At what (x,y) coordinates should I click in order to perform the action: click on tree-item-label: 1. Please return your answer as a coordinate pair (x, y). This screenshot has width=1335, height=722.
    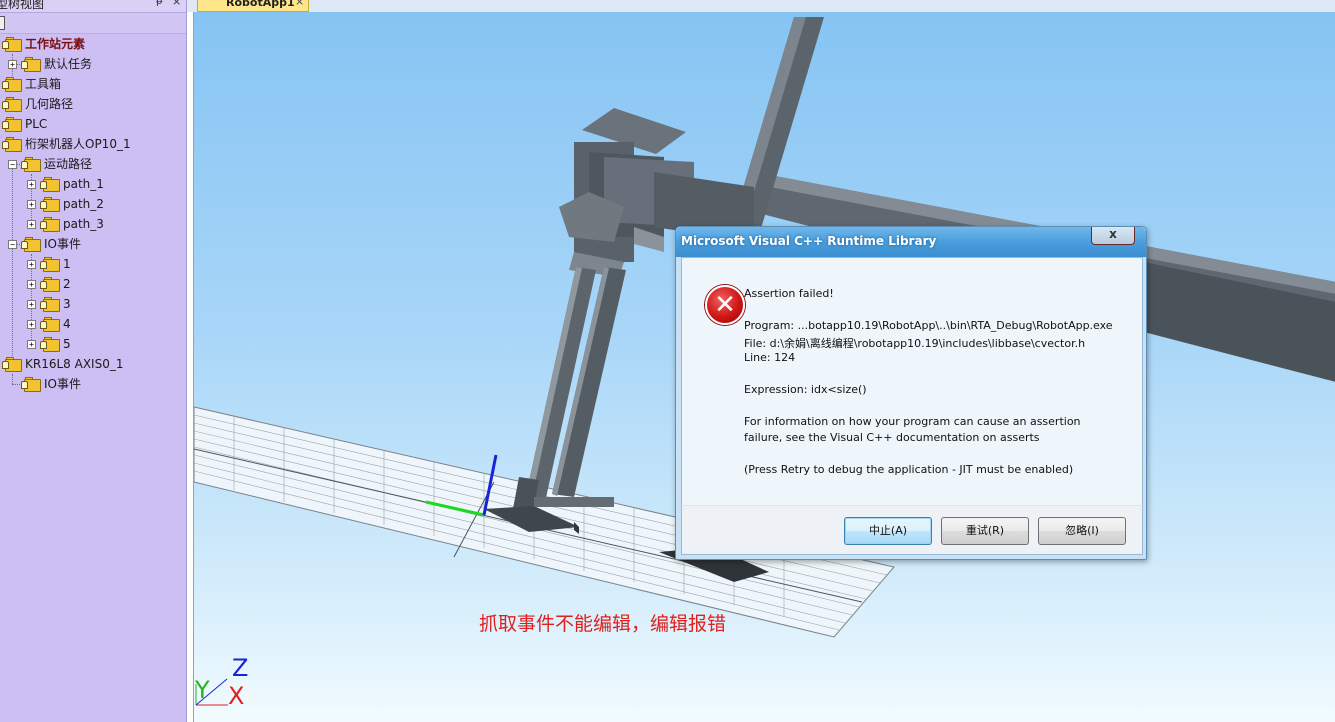
    Looking at the image, I should click on (67, 264).